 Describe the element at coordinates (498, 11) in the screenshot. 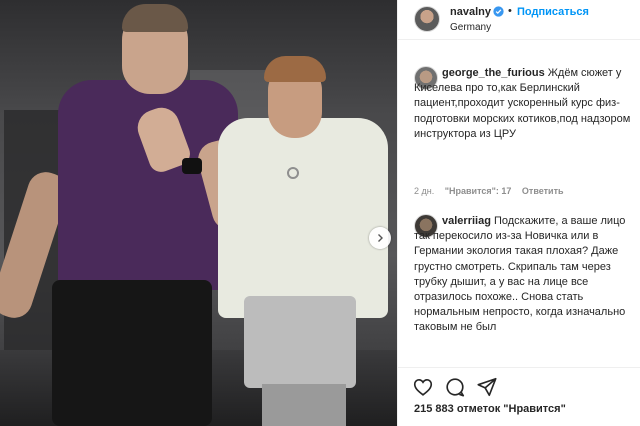

I see `verified-badge-icon` at that location.